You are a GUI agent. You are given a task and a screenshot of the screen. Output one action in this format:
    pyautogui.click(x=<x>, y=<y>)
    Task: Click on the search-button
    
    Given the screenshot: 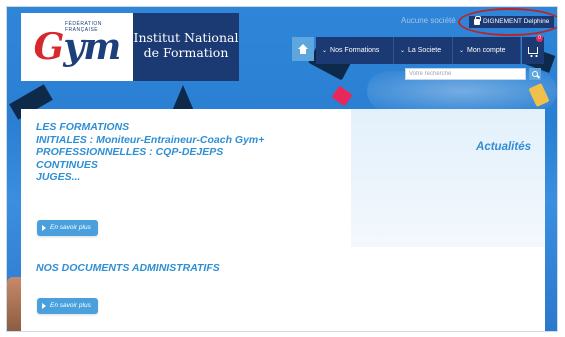 What is the action you would take?
    pyautogui.click(x=535, y=74)
    